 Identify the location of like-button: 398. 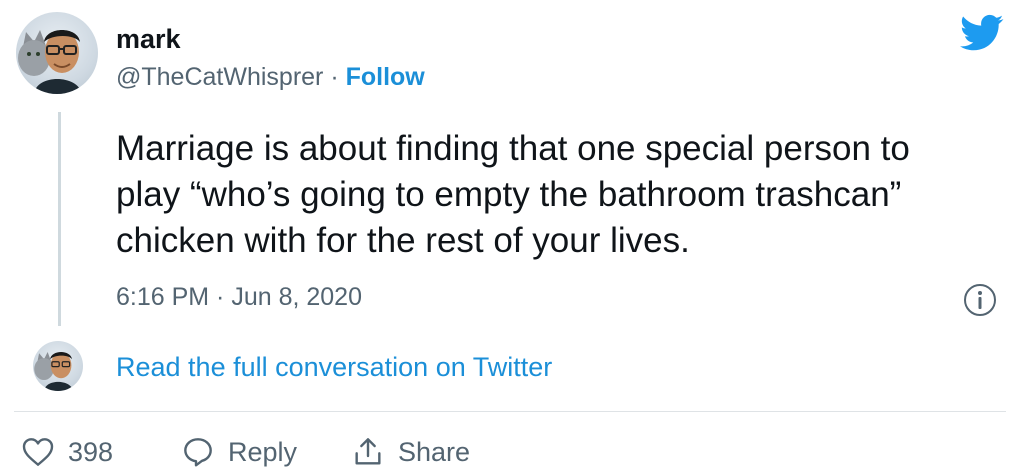
(67, 452).